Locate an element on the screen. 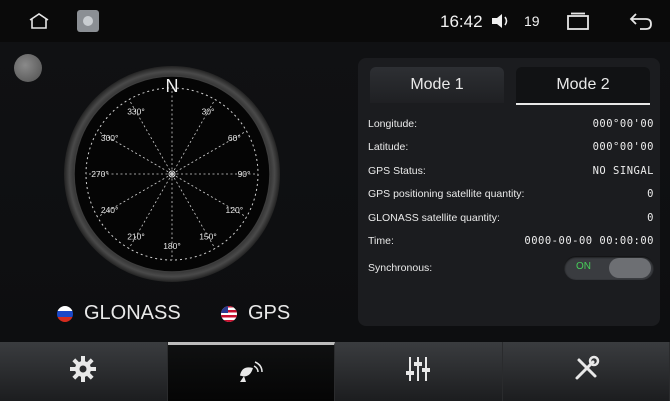  row-time: Time: 0000-00-00 00:00:00 is located at coordinates (511, 242).